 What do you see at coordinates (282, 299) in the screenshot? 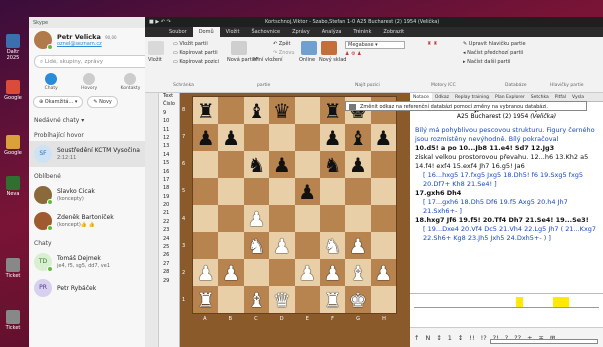
I see `board-square: ♛` at bounding box center [282, 299].